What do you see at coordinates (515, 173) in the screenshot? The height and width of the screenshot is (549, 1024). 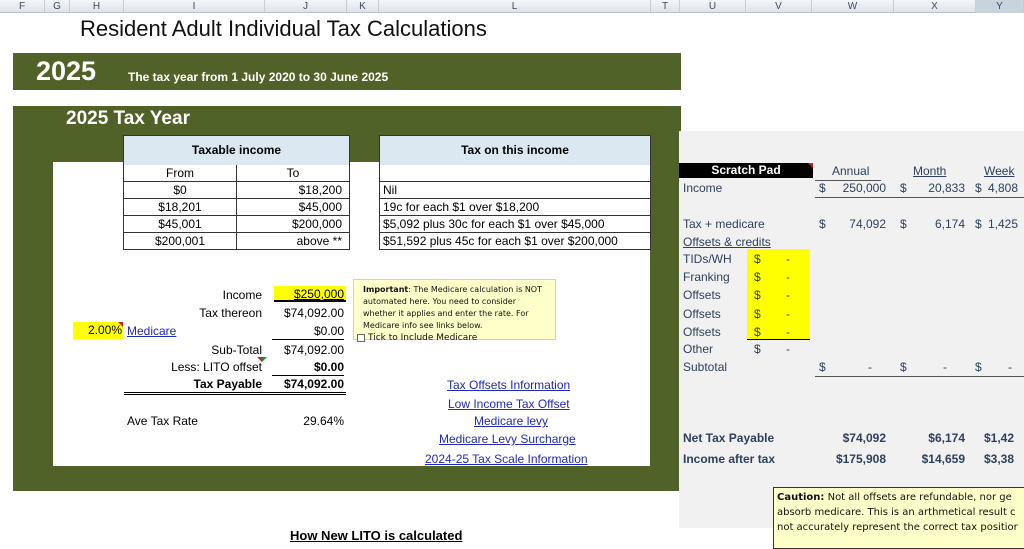 I see `blank-cell` at bounding box center [515, 173].